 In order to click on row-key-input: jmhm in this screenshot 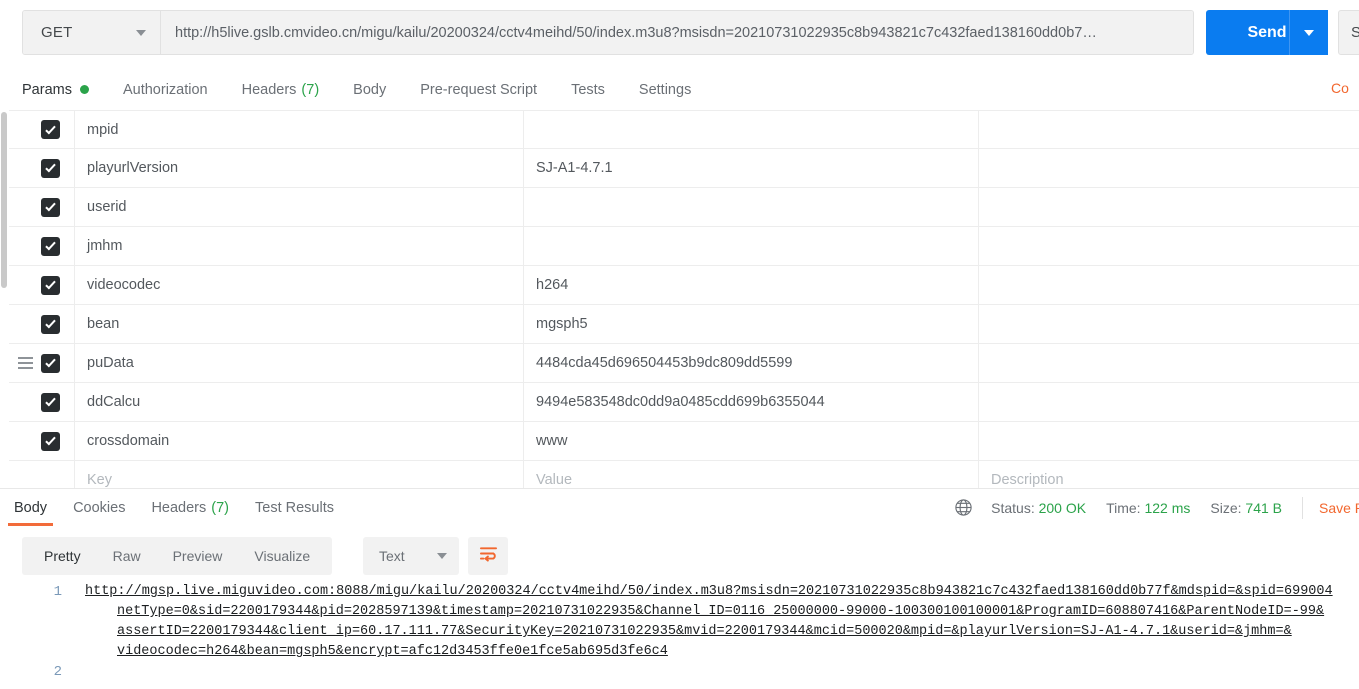, I will do `click(299, 246)`.